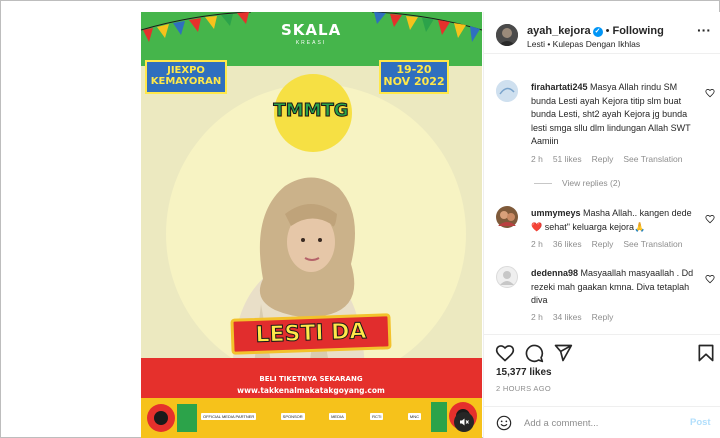 The image size is (720, 438). Describe the element at coordinates (567, 159) in the screenshot. I see `comment-likes: 51 likes` at that location.